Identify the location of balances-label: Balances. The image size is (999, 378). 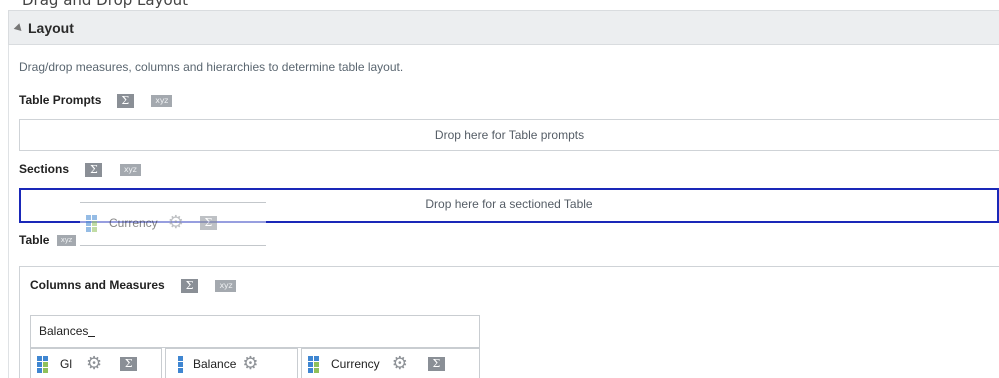
(64, 331).